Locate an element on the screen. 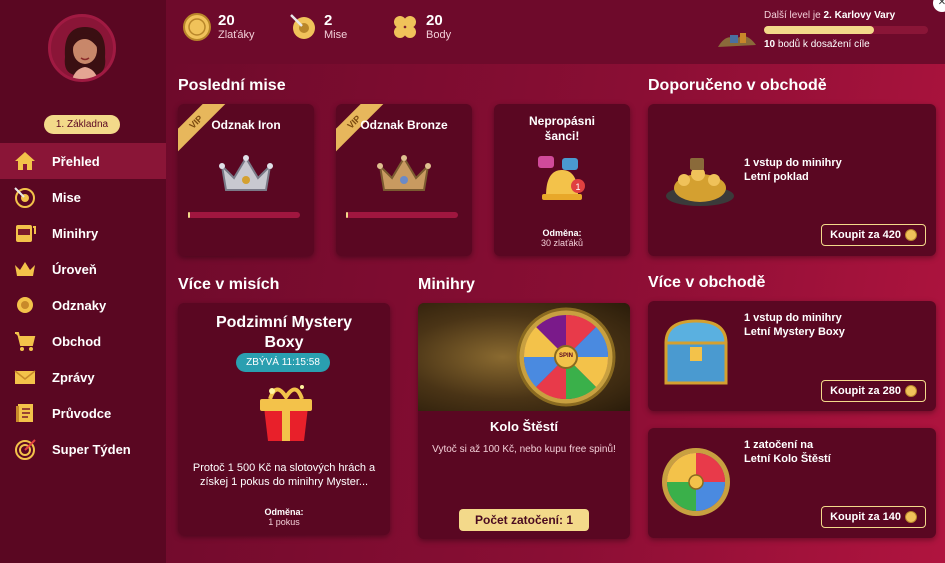 Image resolution: width=945 pixels, height=563 pixels. sidebar-item-label: Zprávy is located at coordinates (73, 377).